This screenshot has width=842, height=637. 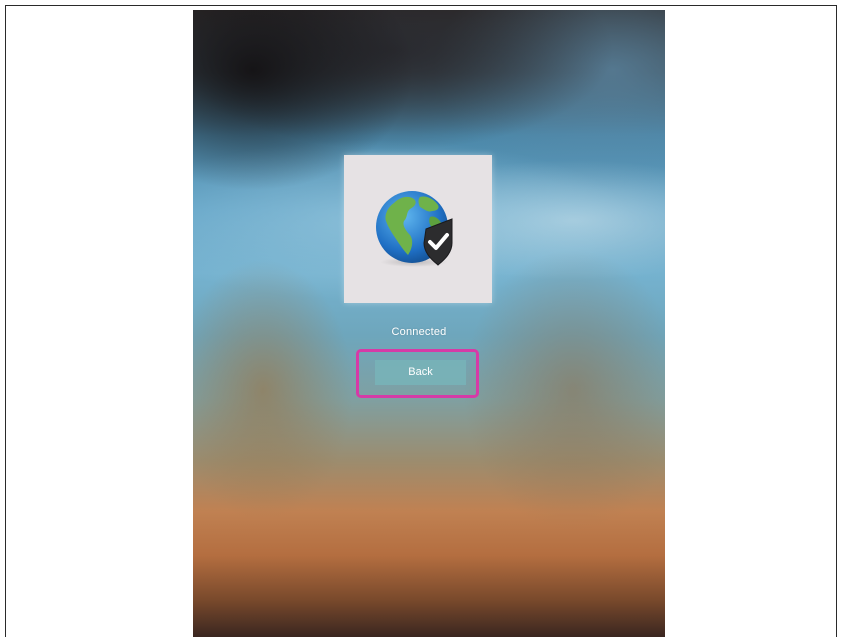 I want to click on back-button: Back, so click(x=420, y=372).